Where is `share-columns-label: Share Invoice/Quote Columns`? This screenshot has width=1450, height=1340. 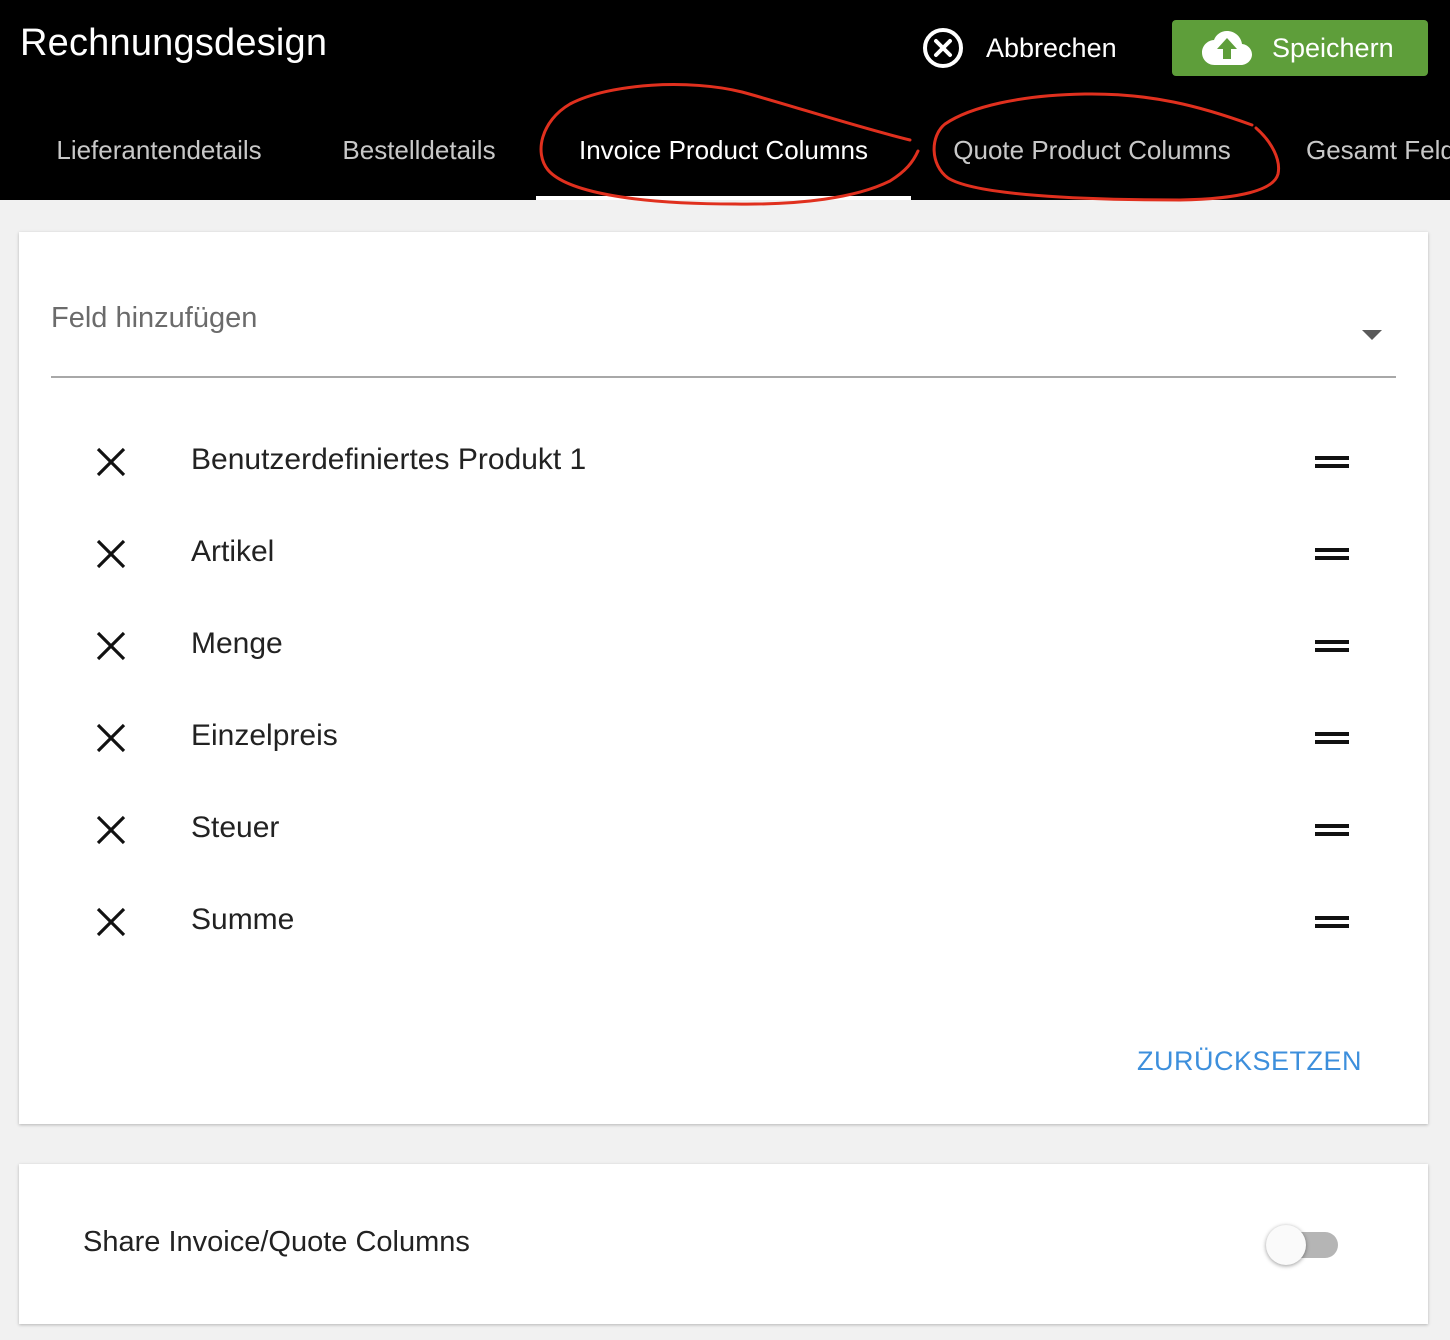
share-columns-label: Share Invoice/Quote Columns is located at coordinates (276, 1242).